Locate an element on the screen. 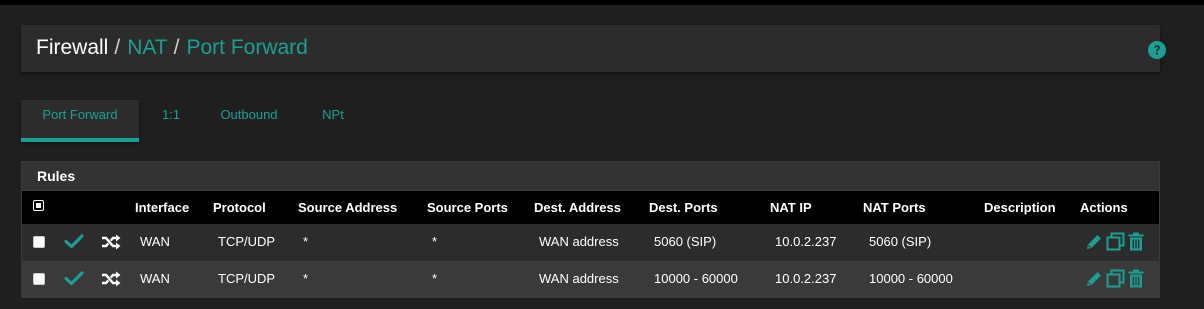 This screenshot has height=309, width=1204. col-dest-ports: Dest. Ports is located at coordinates (683, 207).